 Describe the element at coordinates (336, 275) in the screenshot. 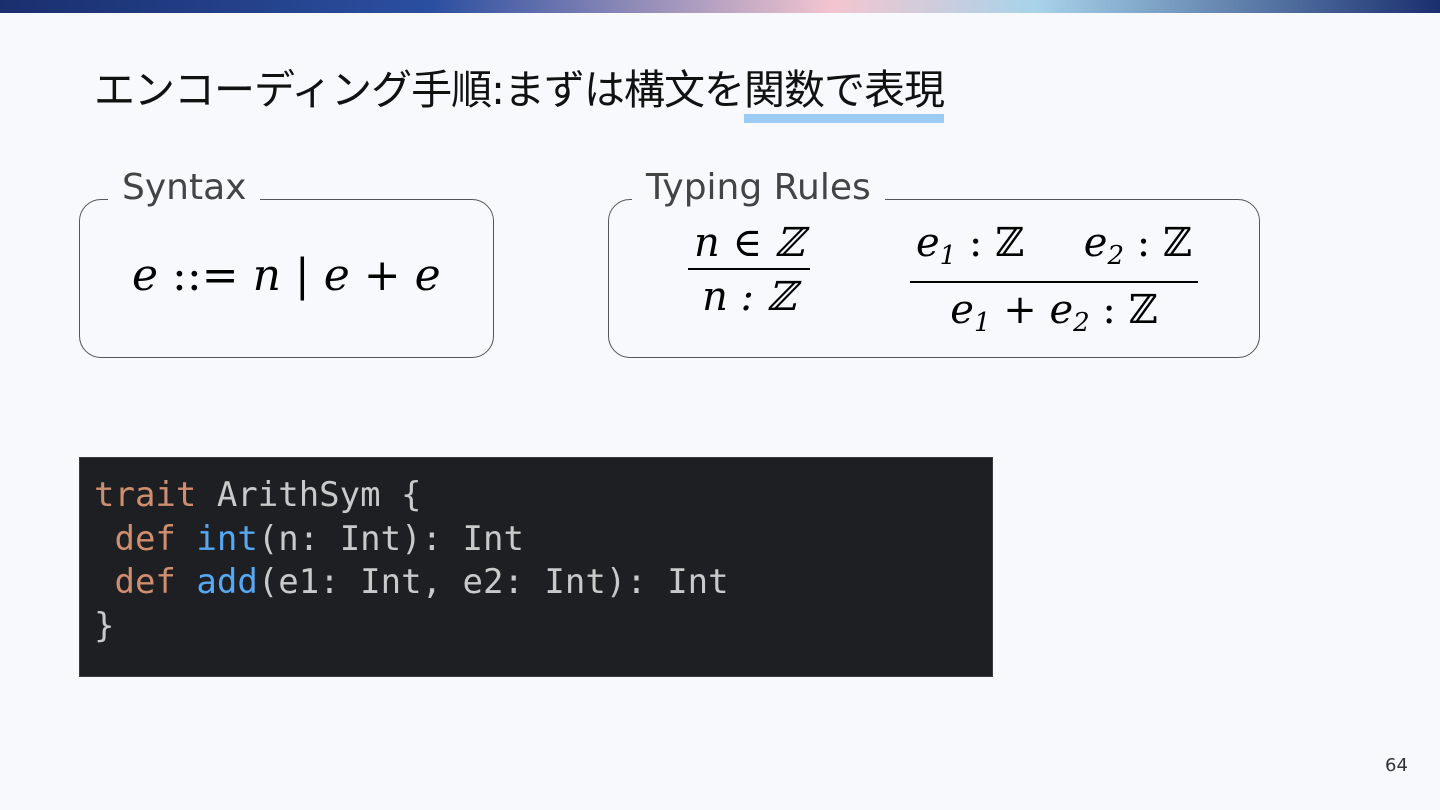

I see `grammar-alt2-left: e` at that location.